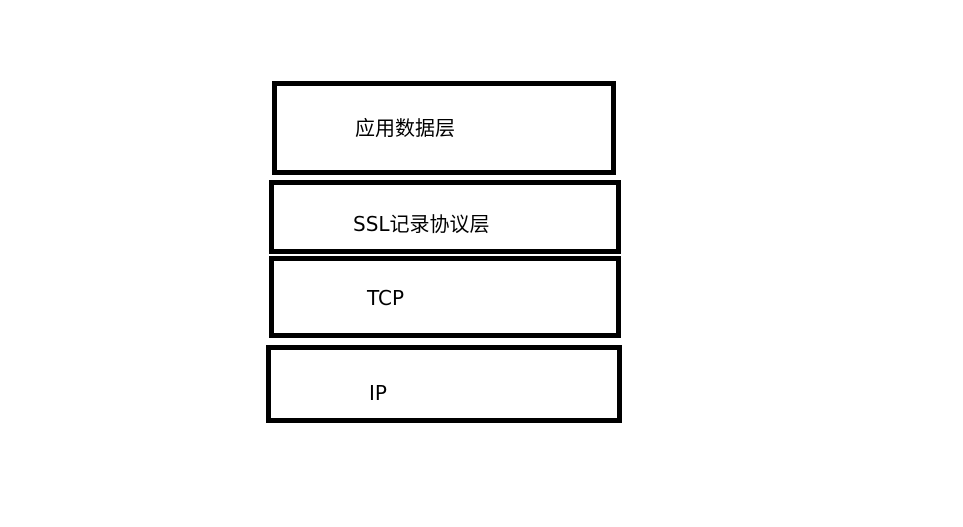  I want to click on tcp-layer-box: TCP, so click(445, 297).